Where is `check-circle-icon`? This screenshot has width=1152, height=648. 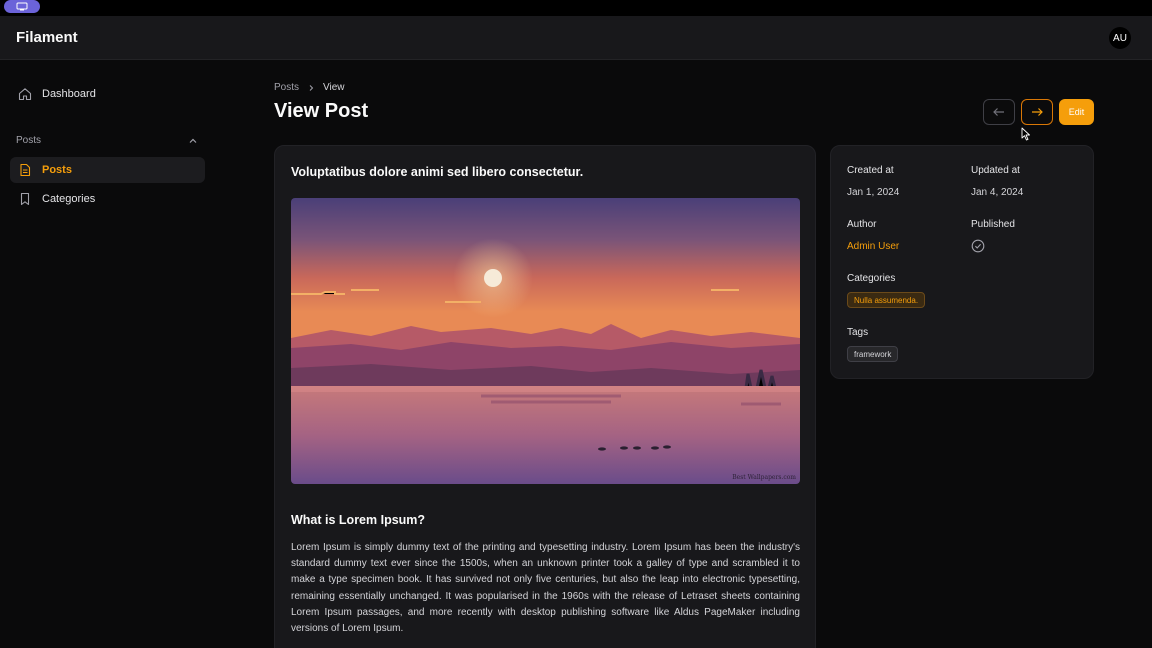 check-circle-icon is located at coordinates (978, 246).